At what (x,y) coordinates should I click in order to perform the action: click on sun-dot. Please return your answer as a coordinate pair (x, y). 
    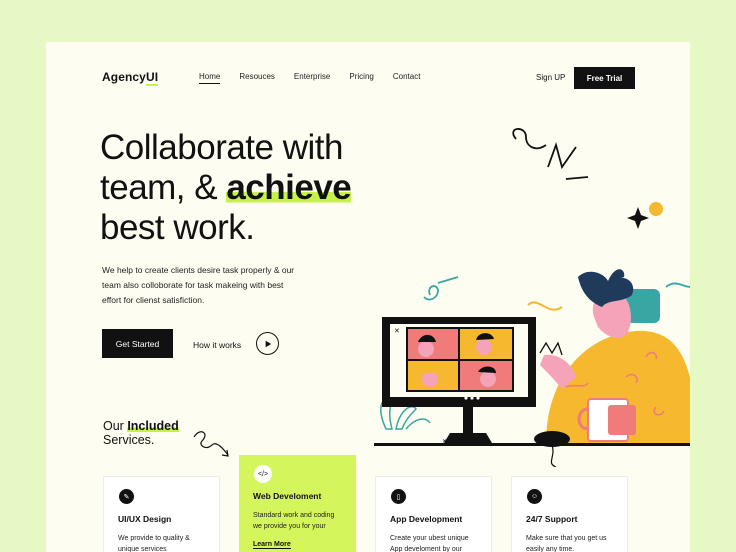
    Looking at the image, I should click on (656, 209).